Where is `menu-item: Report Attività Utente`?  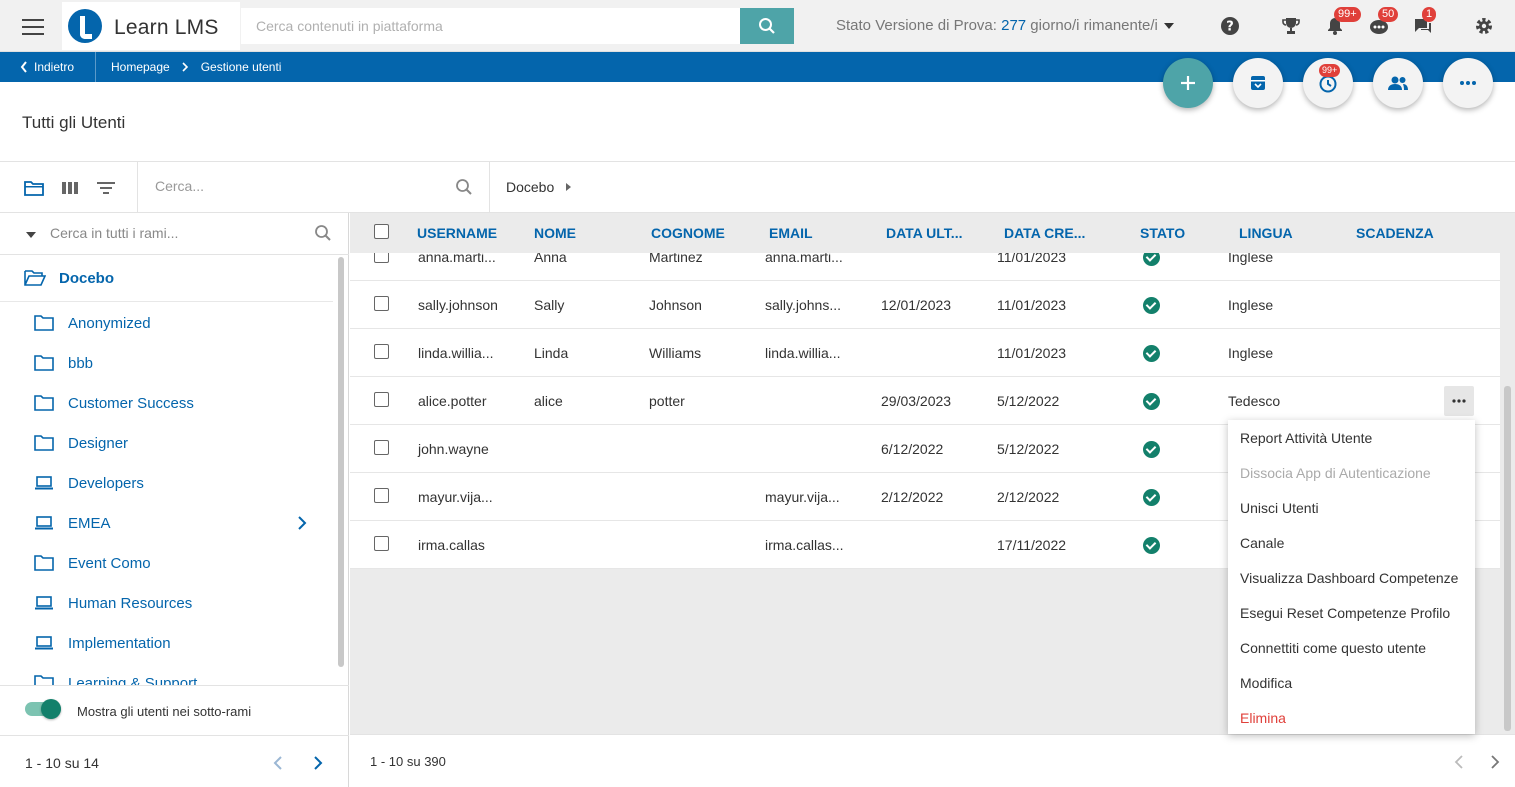
menu-item: Report Attività Utente is located at coordinates (1351, 437).